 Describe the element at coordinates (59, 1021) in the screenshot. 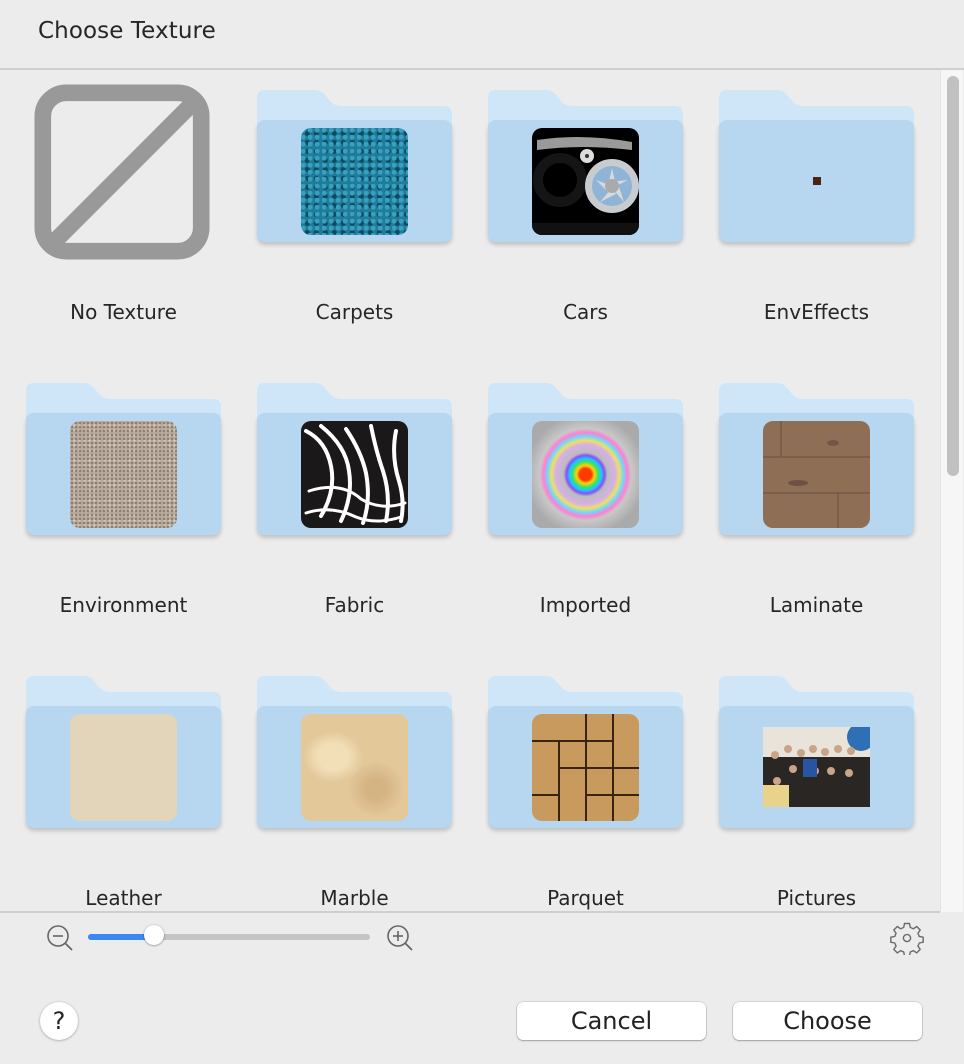

I see `help-button: ?` at that location.